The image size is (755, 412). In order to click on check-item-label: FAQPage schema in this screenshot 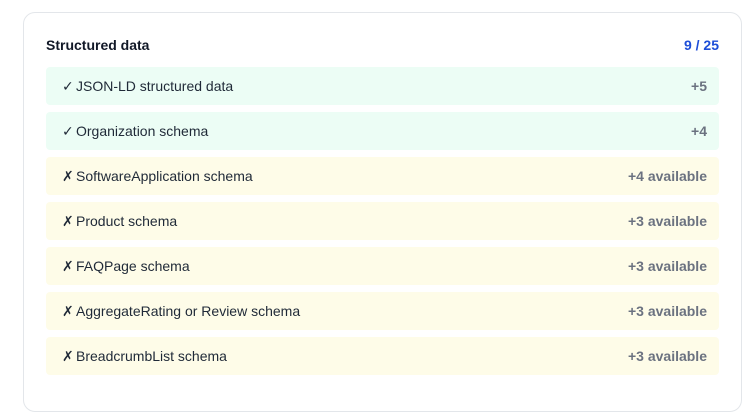, I will do `click(133, 266)`.